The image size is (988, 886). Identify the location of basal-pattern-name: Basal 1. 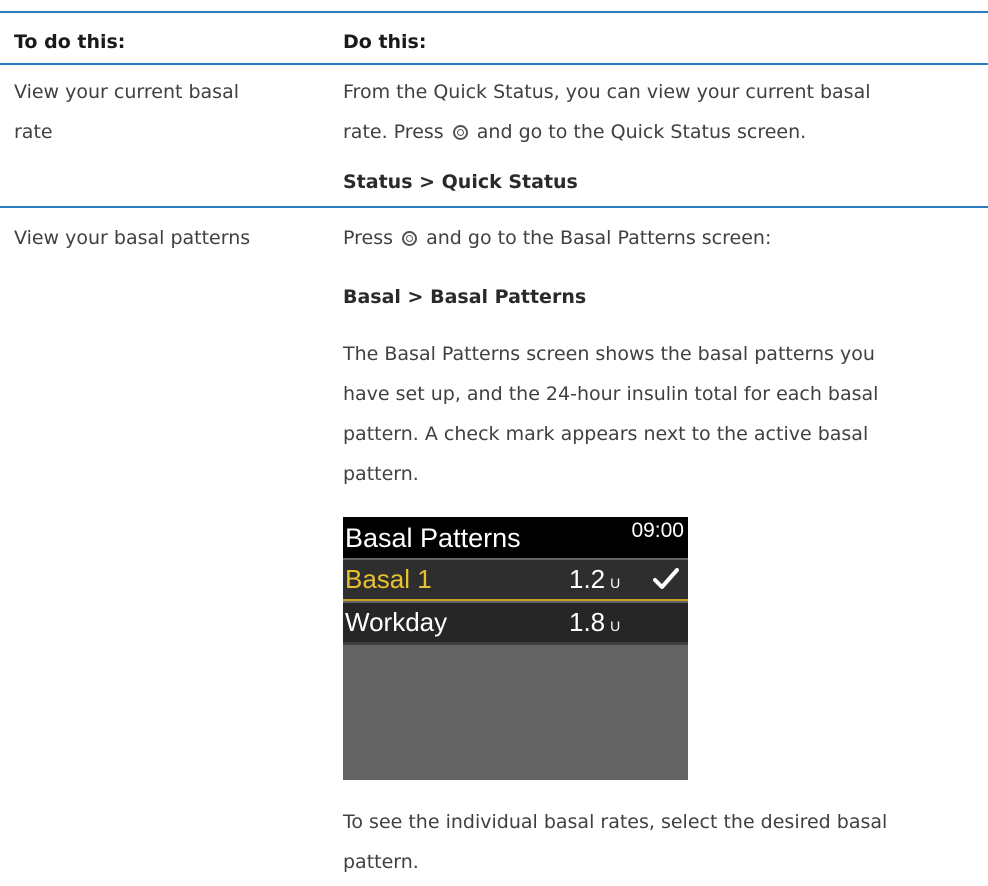
(388, 579).